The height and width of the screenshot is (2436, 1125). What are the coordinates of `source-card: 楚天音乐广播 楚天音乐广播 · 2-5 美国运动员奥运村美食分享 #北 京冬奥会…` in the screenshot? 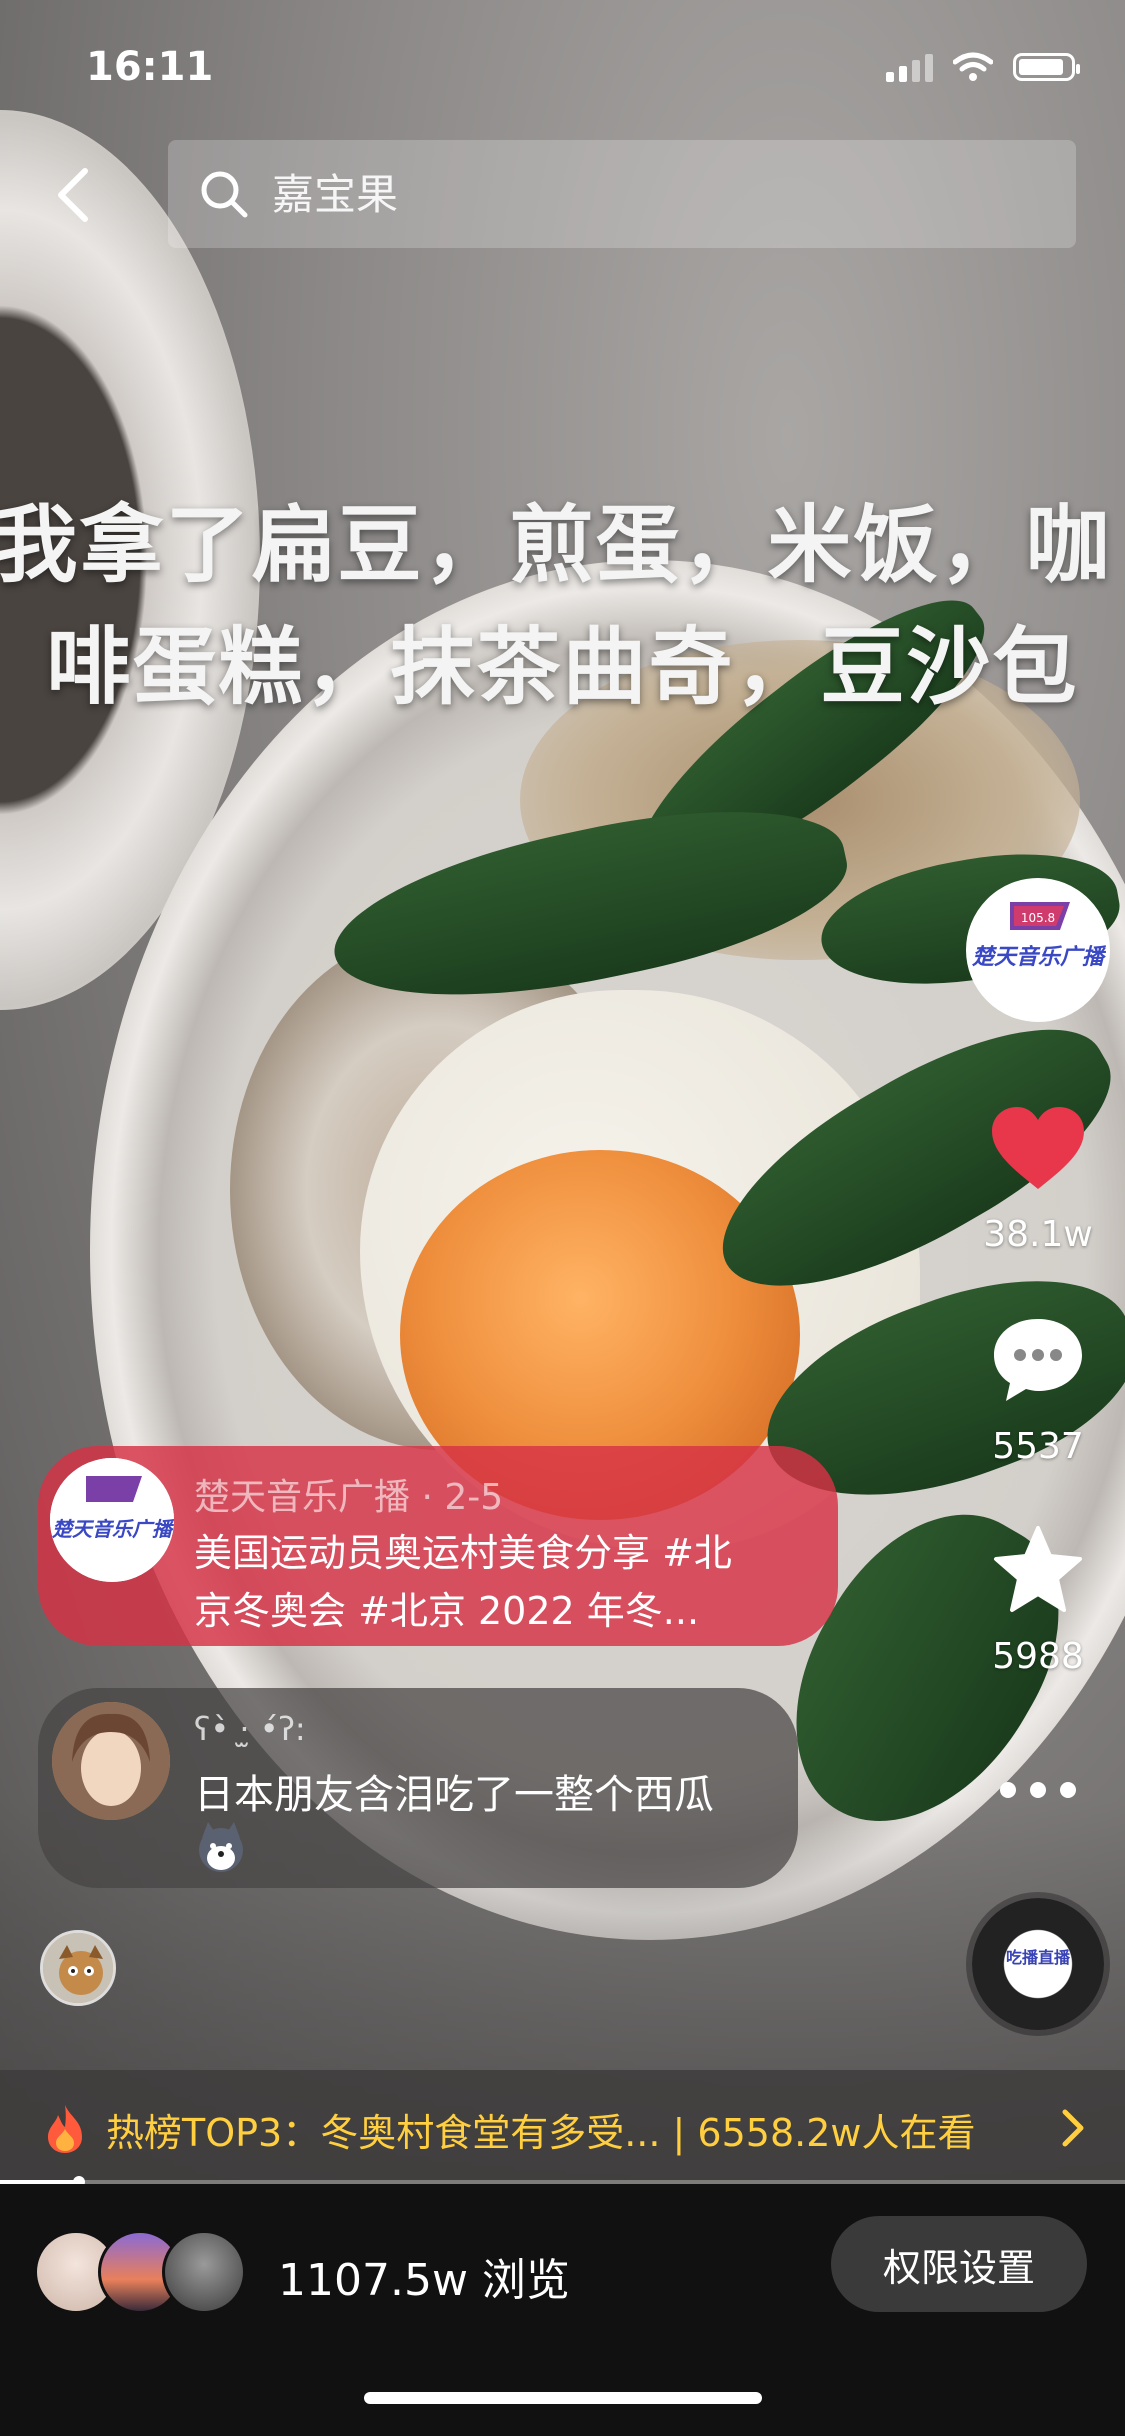 It's located at (438, 1546).